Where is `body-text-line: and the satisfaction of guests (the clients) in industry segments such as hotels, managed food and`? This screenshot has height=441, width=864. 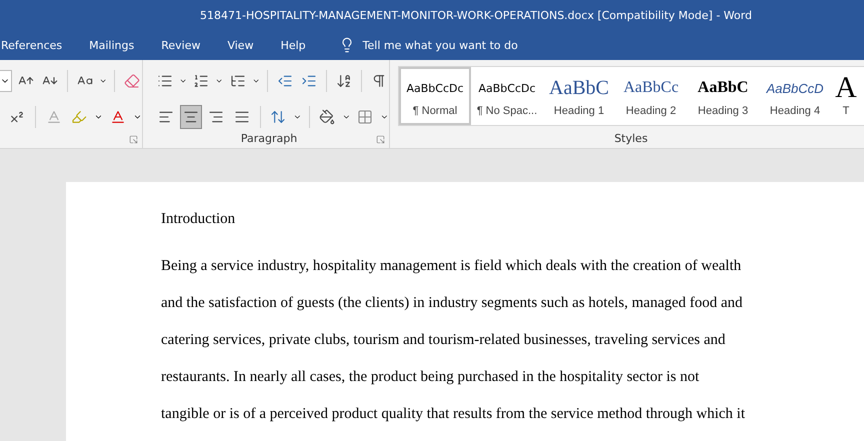 body-text-line: and the satisfaction of guests (the clients) in industry segments such as hotels, managed food and is located at coordinates (452, 303).